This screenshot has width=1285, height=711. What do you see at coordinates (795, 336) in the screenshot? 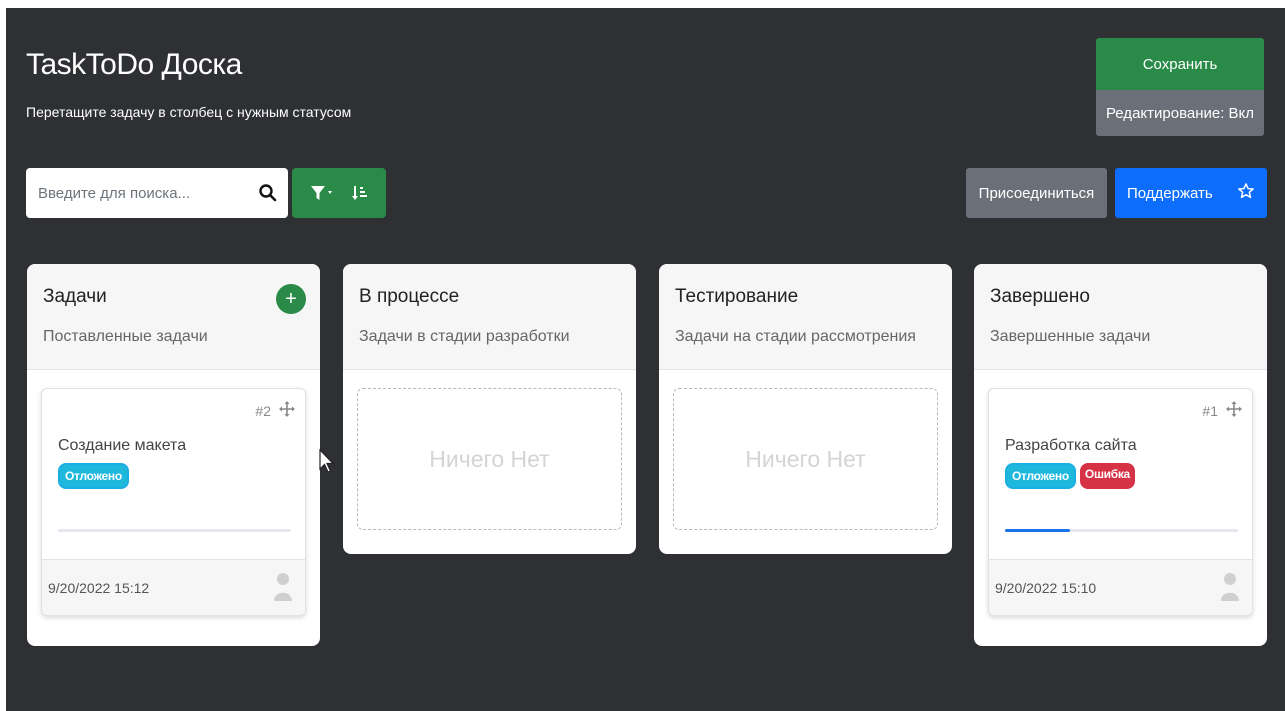
I see `column-subtitle: Задачи на стадии рассмотрения` at bounding box center [795, 336].